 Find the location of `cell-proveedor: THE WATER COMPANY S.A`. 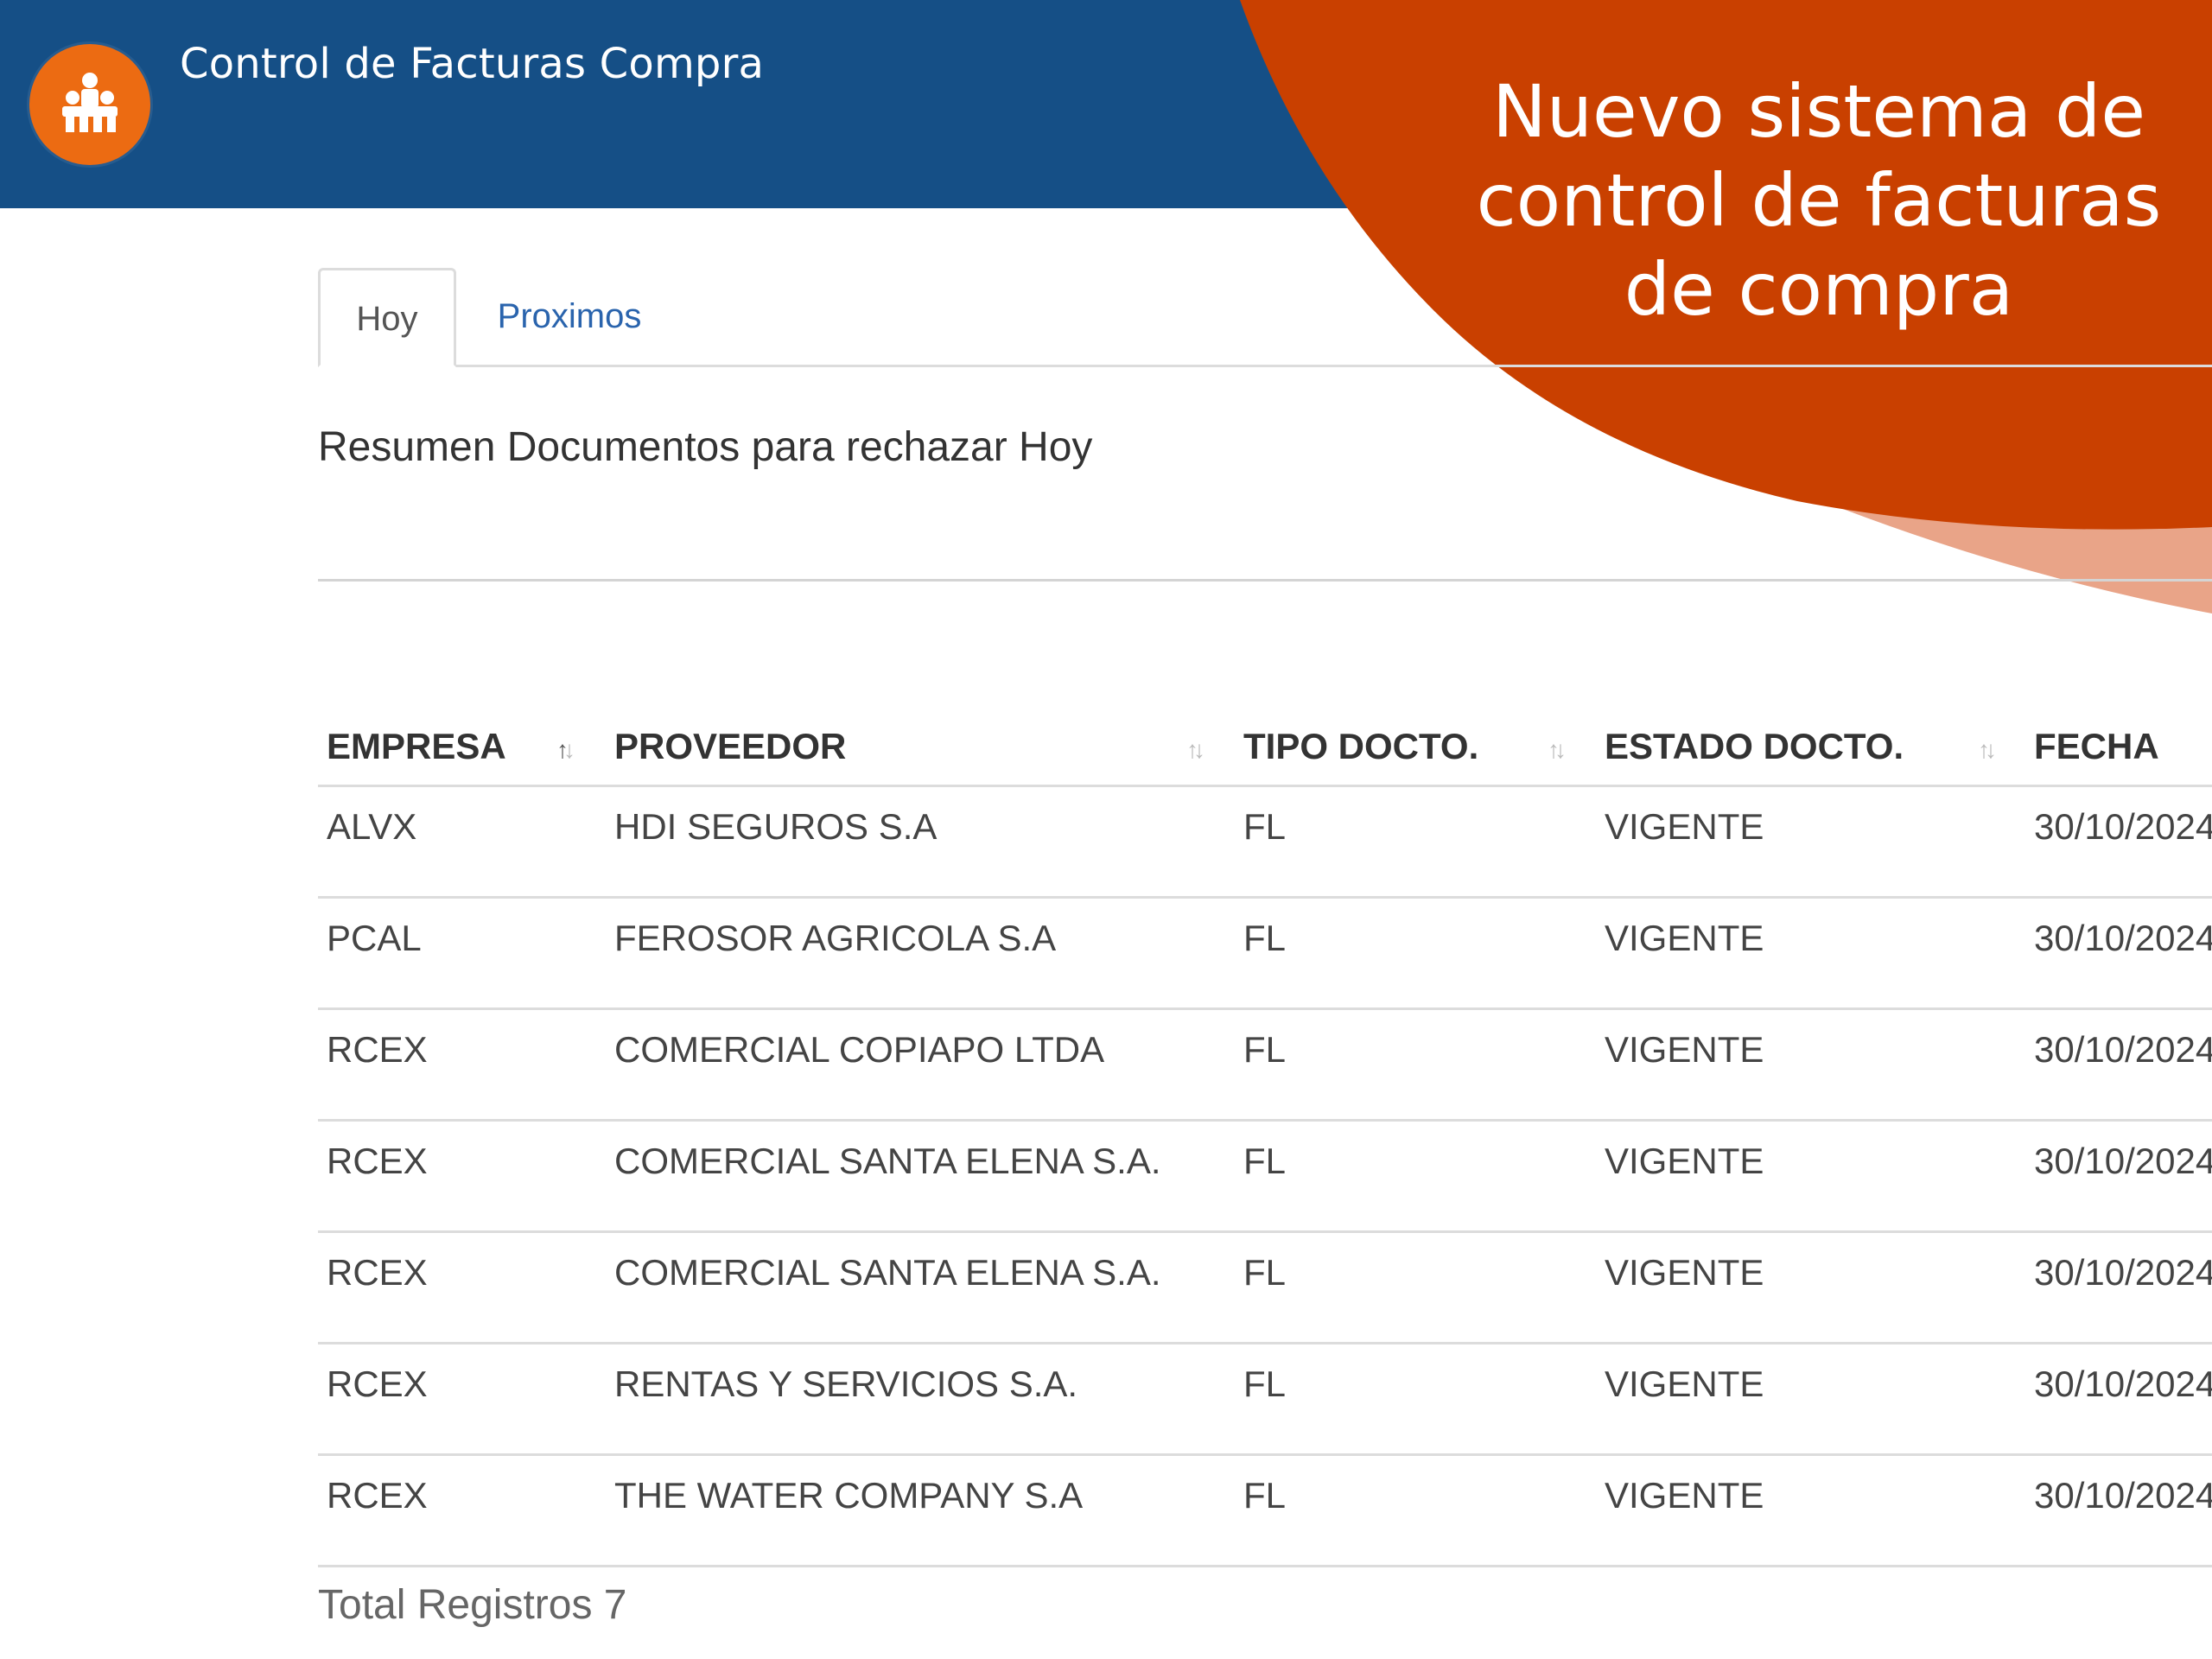

cell-proveedor: THE WATER COMPANY S.A is located at coordinates (920, 1510).